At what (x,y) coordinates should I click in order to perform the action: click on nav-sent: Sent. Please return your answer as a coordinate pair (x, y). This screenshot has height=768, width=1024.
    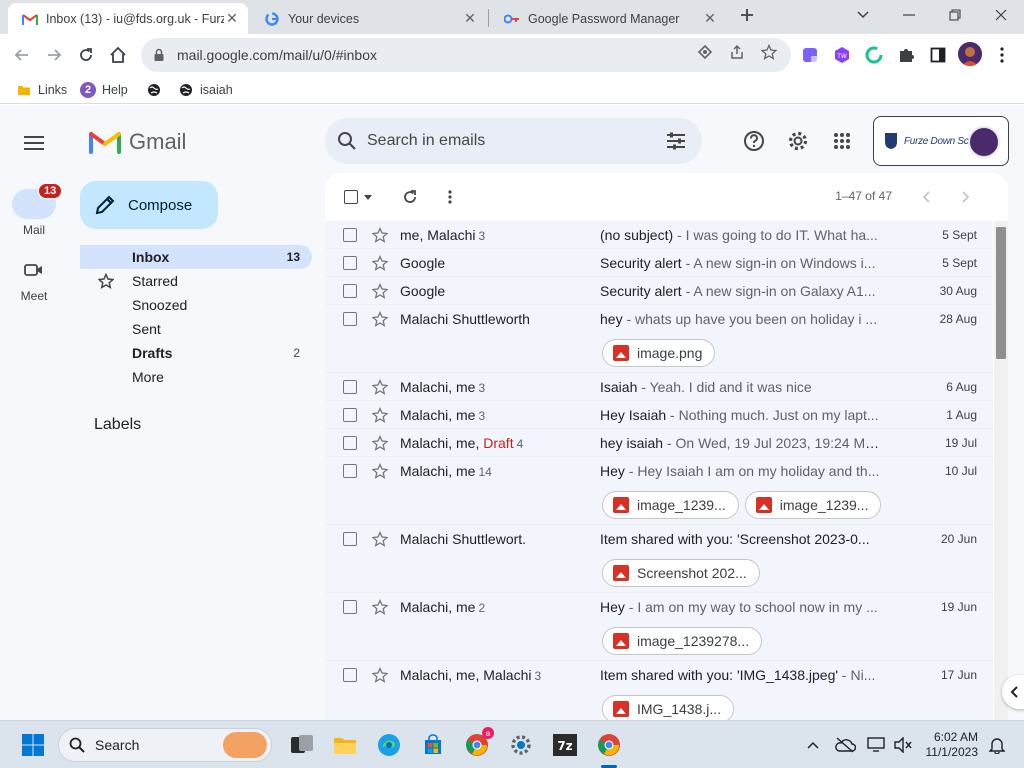
    Looking at the image, I should click on (196, 329).